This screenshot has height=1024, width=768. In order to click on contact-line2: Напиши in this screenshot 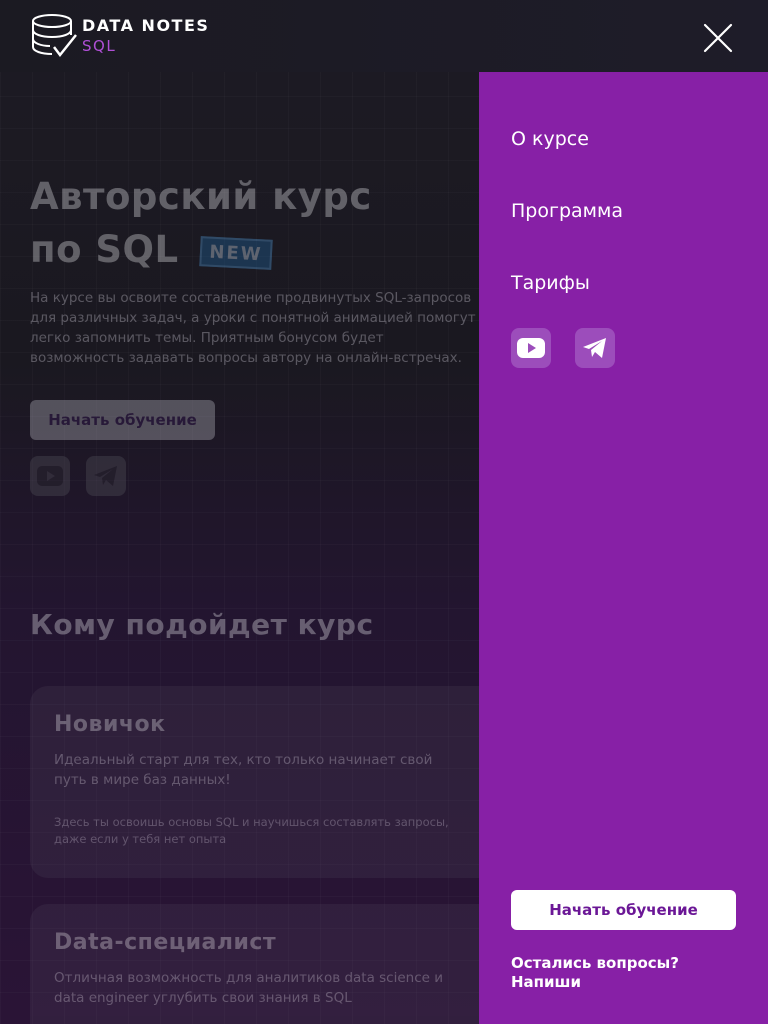, I will do `click(546, 982)`.